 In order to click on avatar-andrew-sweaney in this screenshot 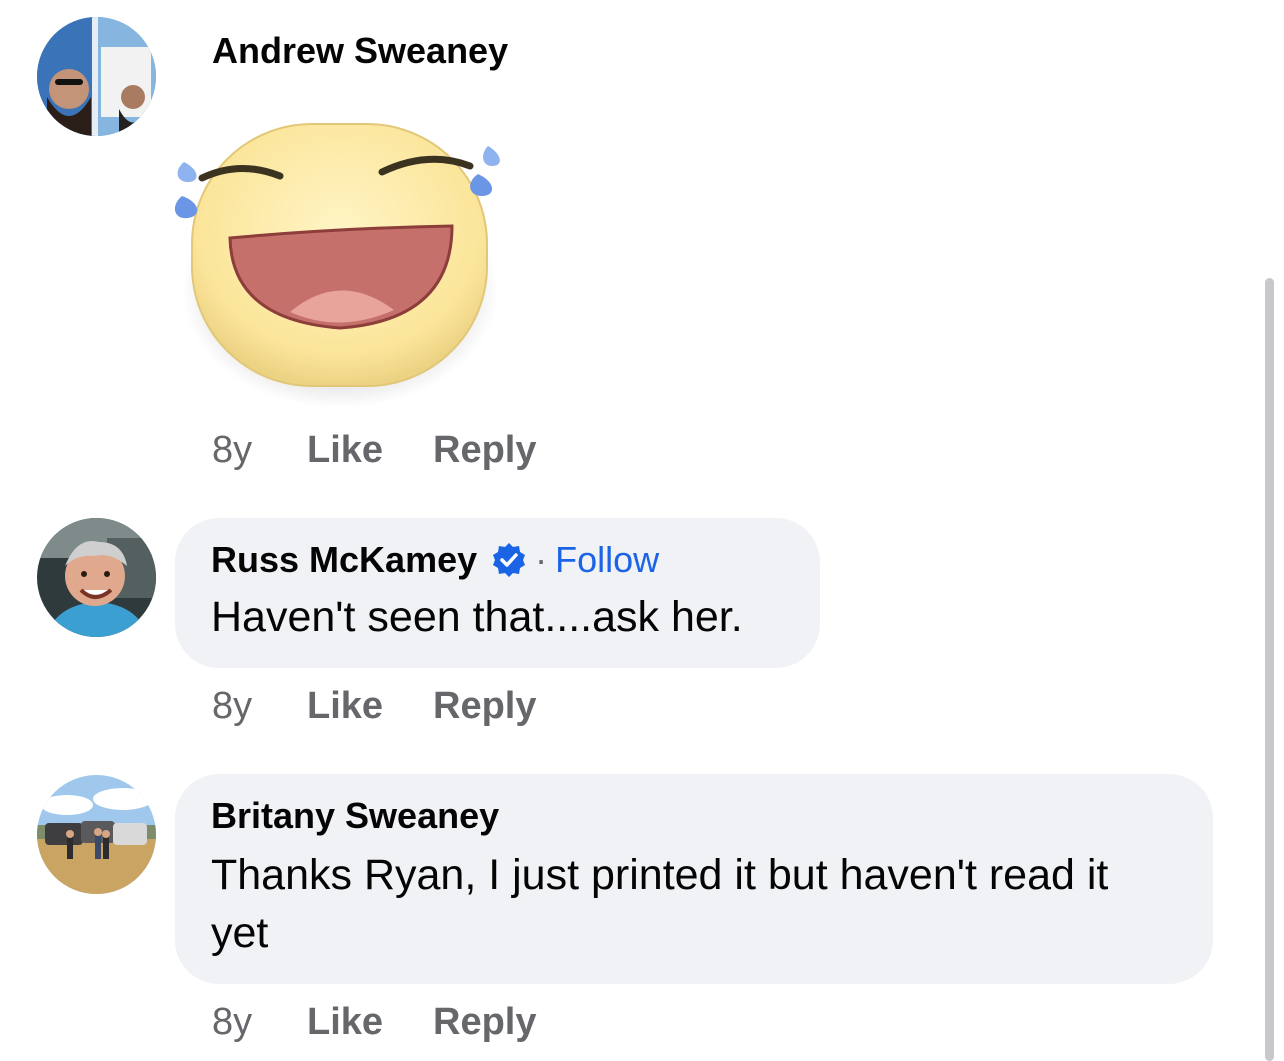, I will do `click(96, 76)`.